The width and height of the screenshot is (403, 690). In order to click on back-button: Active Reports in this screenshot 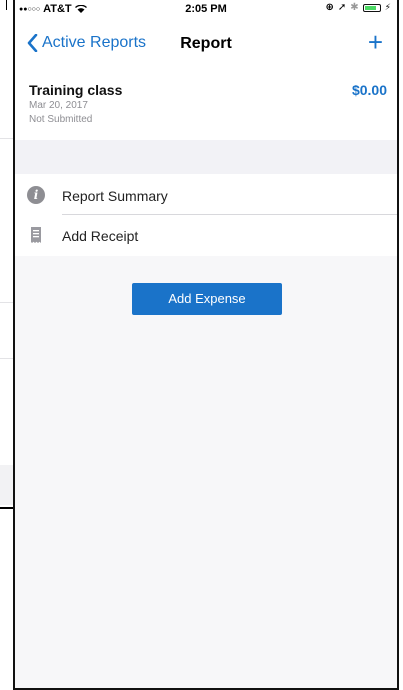, I will do `click(86, 43)`.